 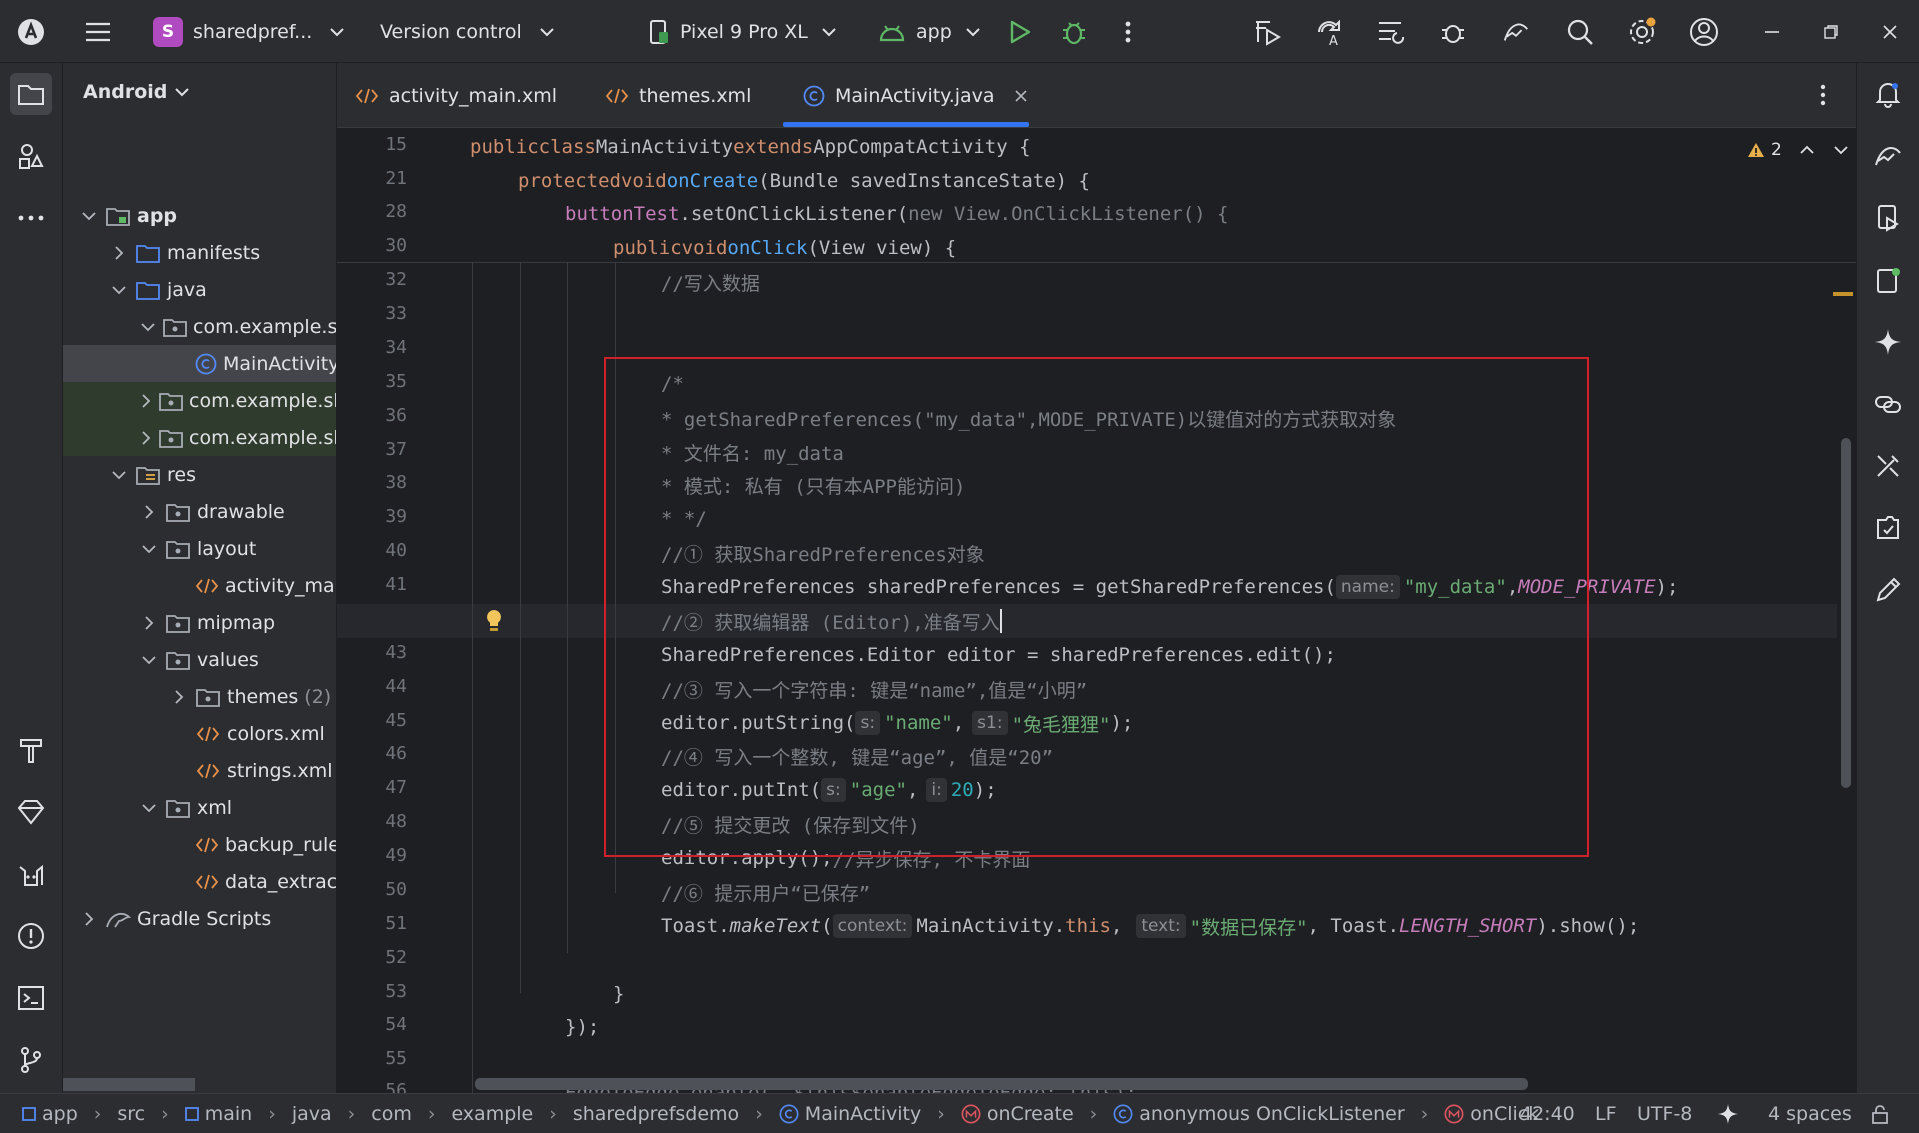 I want to click on app-inspection-icon, so click(x=1454, y=32).